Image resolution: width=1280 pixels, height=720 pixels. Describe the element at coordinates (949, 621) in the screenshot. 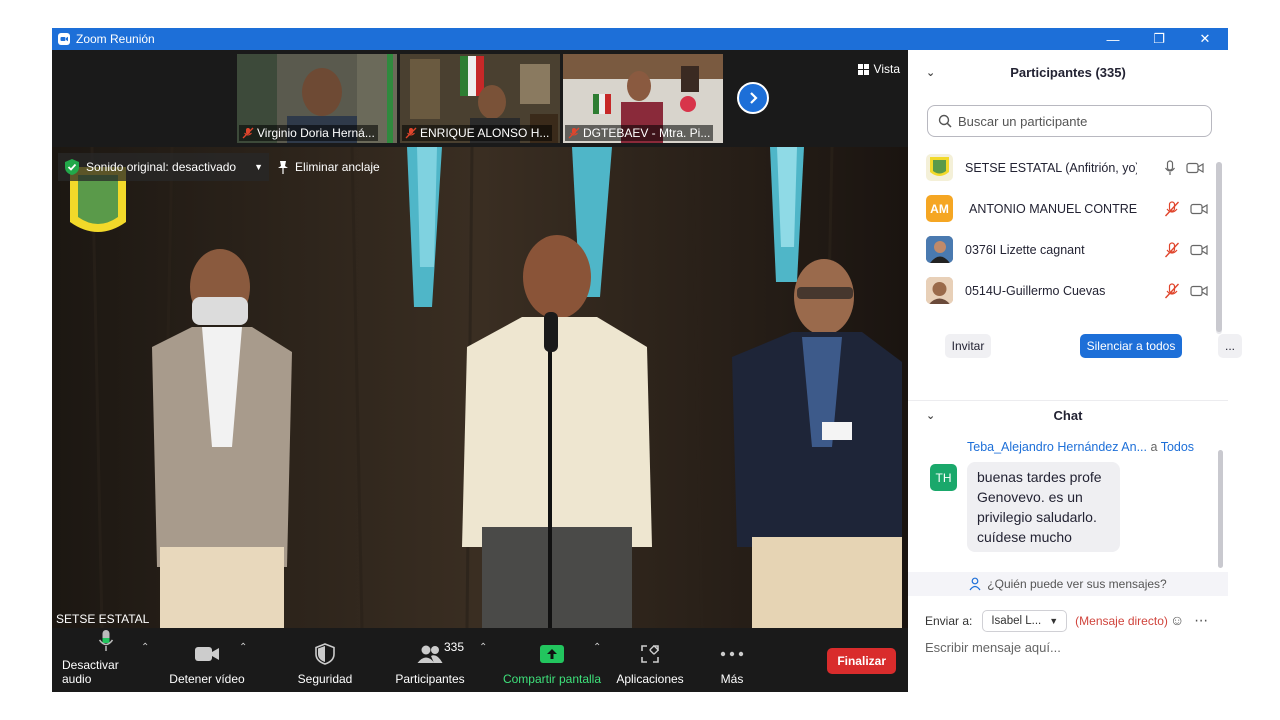

I see `send-to-label: Enviar a:` at that location.